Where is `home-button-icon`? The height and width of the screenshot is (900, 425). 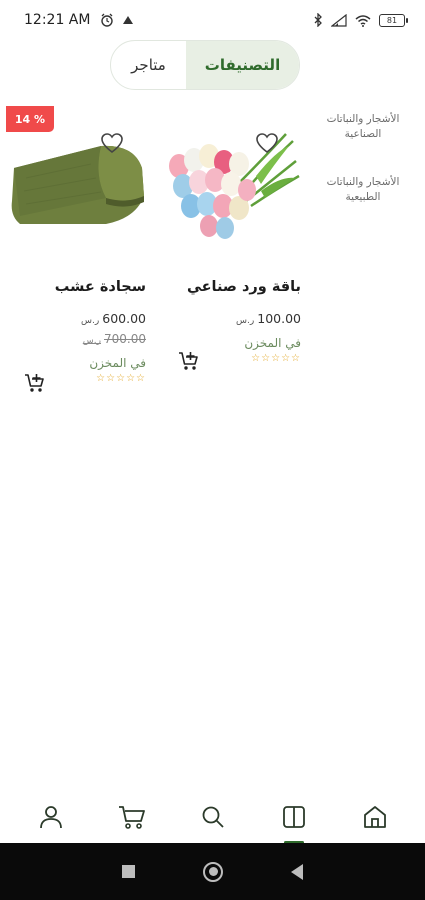
home-button-icon is located at coordinates (213, 871).